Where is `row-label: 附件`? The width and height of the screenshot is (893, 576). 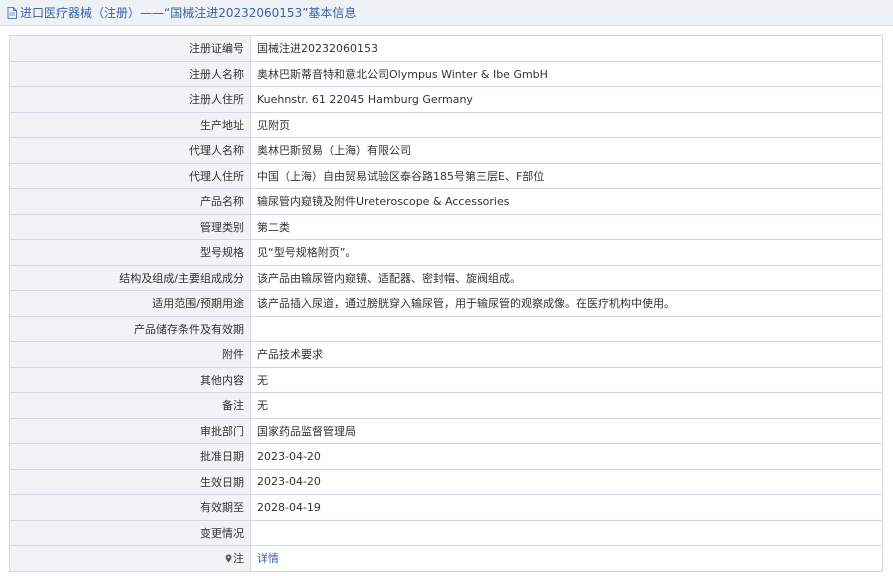 row-label: 附件 is located at coordinates (130, 354).